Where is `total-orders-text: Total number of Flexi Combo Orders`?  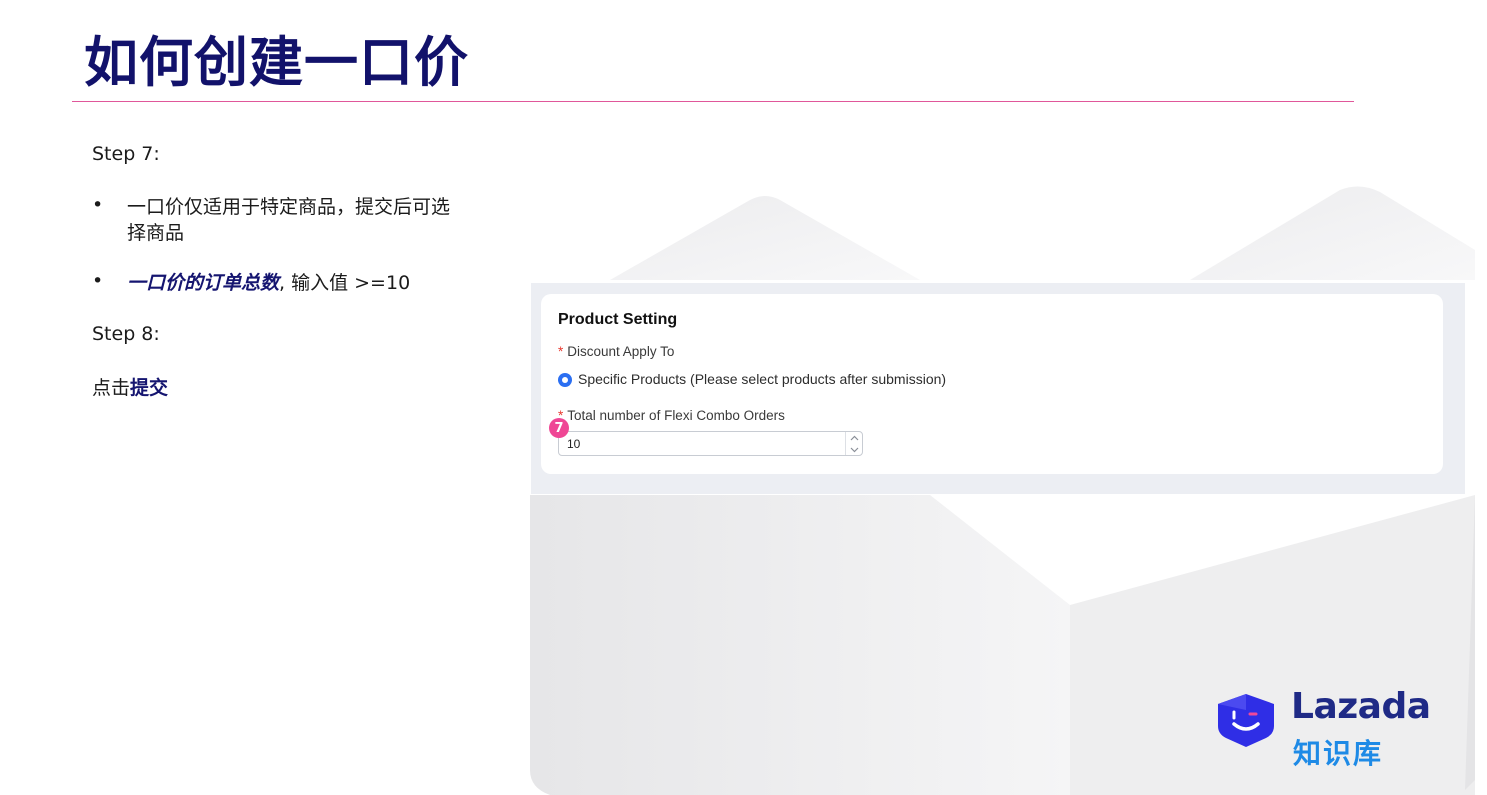 total-orders-text: Total number of Flexi Combo Orders is located at coordinates (676, 415).